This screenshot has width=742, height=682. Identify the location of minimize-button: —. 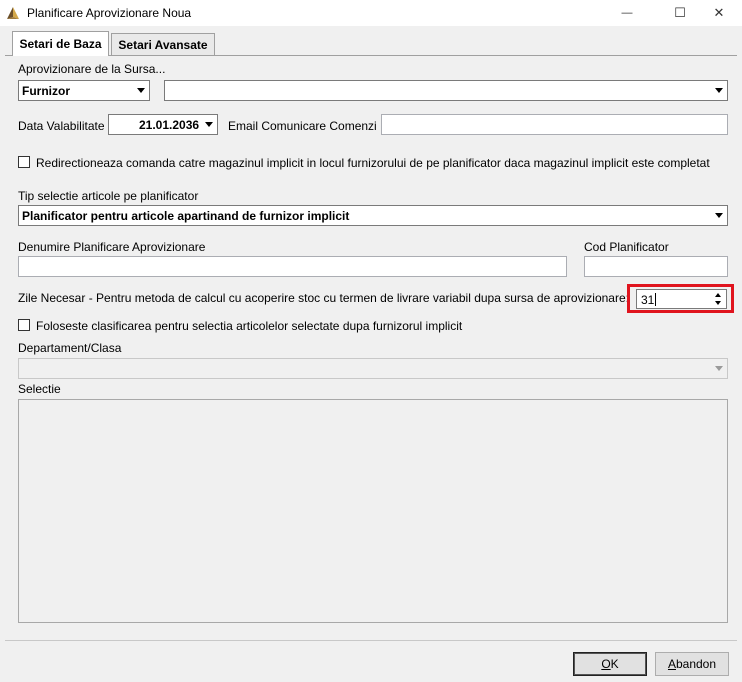
(627, 13).